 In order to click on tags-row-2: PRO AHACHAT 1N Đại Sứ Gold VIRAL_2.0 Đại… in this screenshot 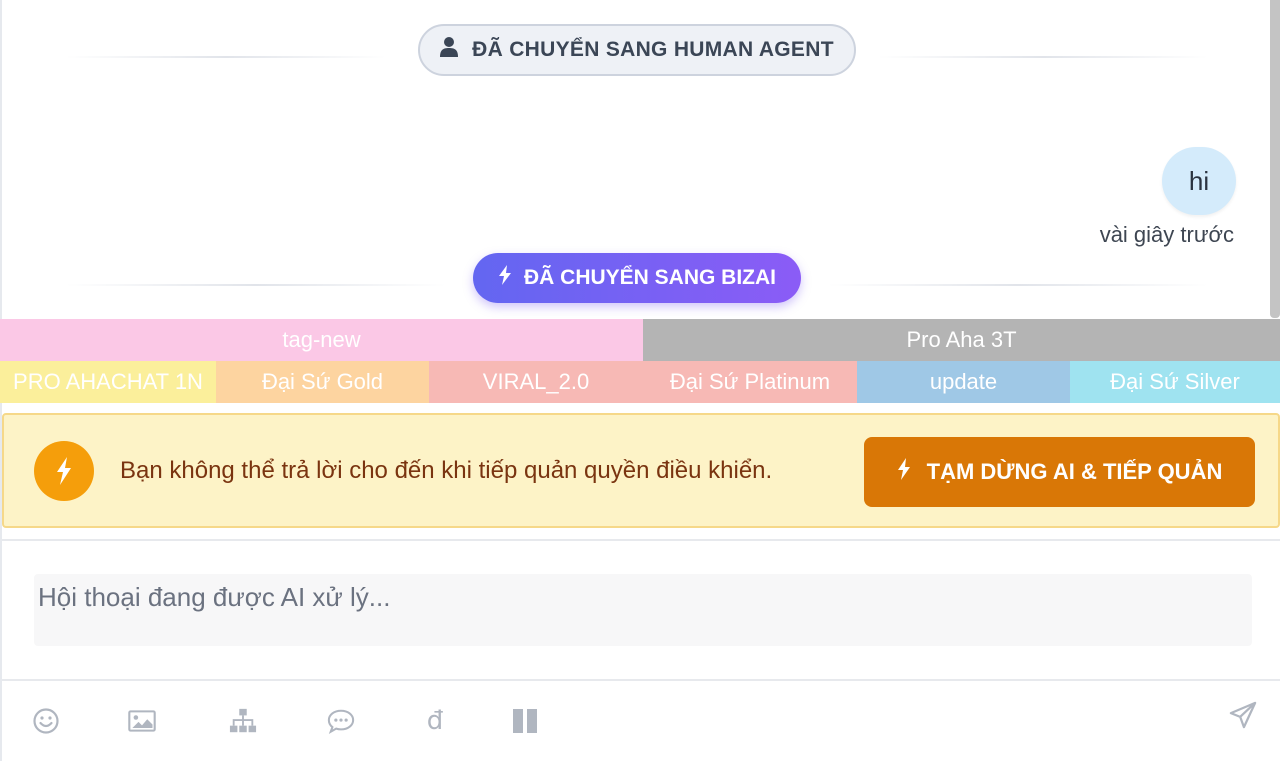, I will do `click(640, 382)`.